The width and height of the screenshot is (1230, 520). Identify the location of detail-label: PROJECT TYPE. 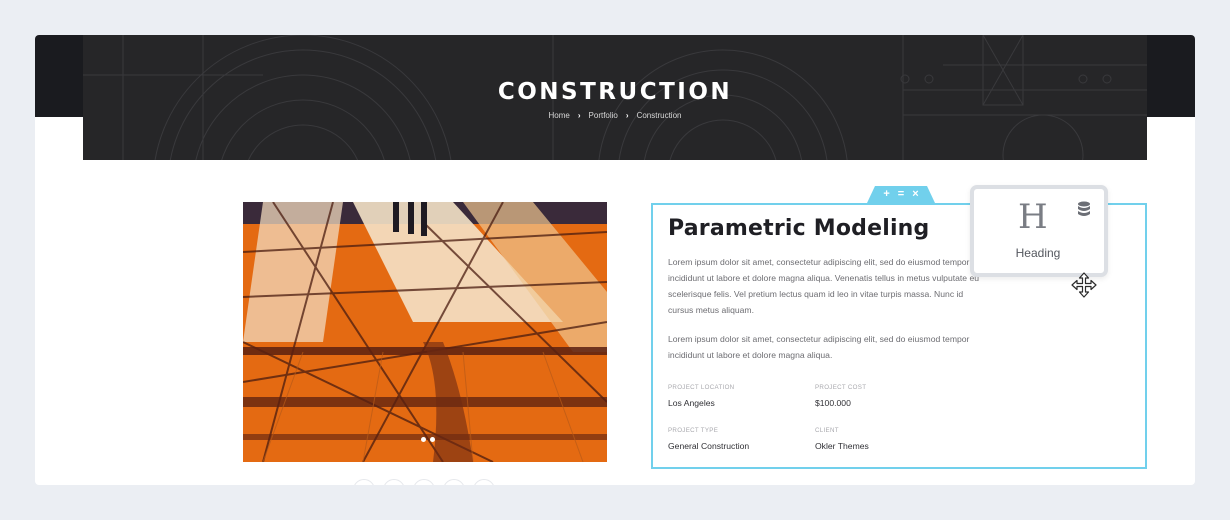
(693, 430).